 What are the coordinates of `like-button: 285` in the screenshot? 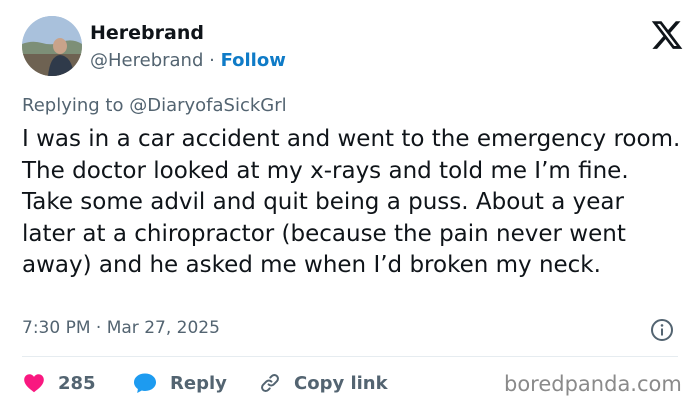 It's located at (59, 383).